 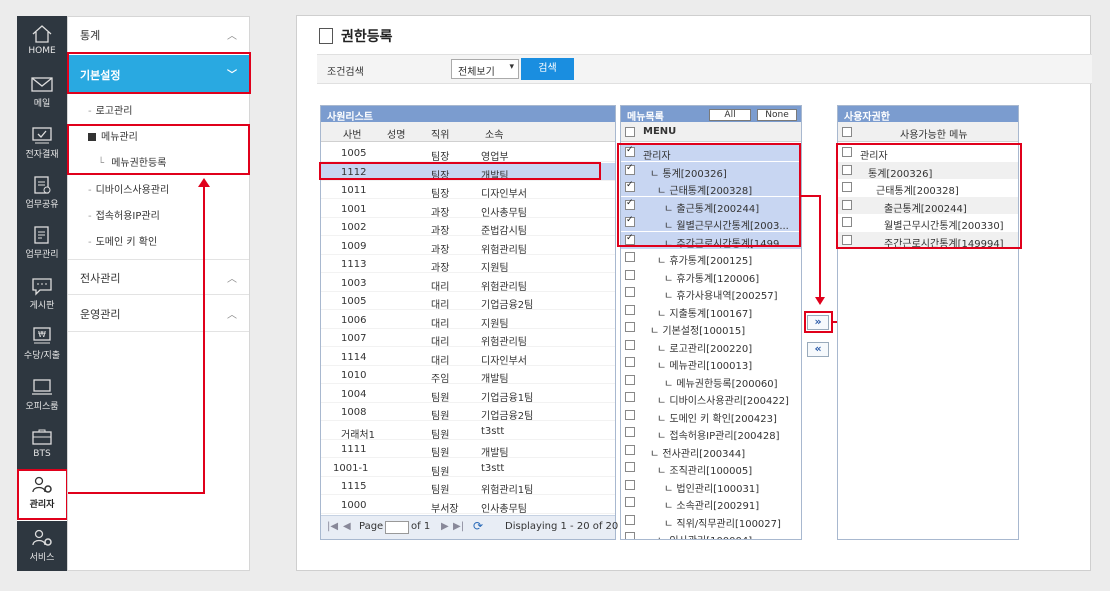 What do you see at coordinates (42, 296) in the screenshot?
I see `nav-board: 게시판` at bounding box center [42, 296].